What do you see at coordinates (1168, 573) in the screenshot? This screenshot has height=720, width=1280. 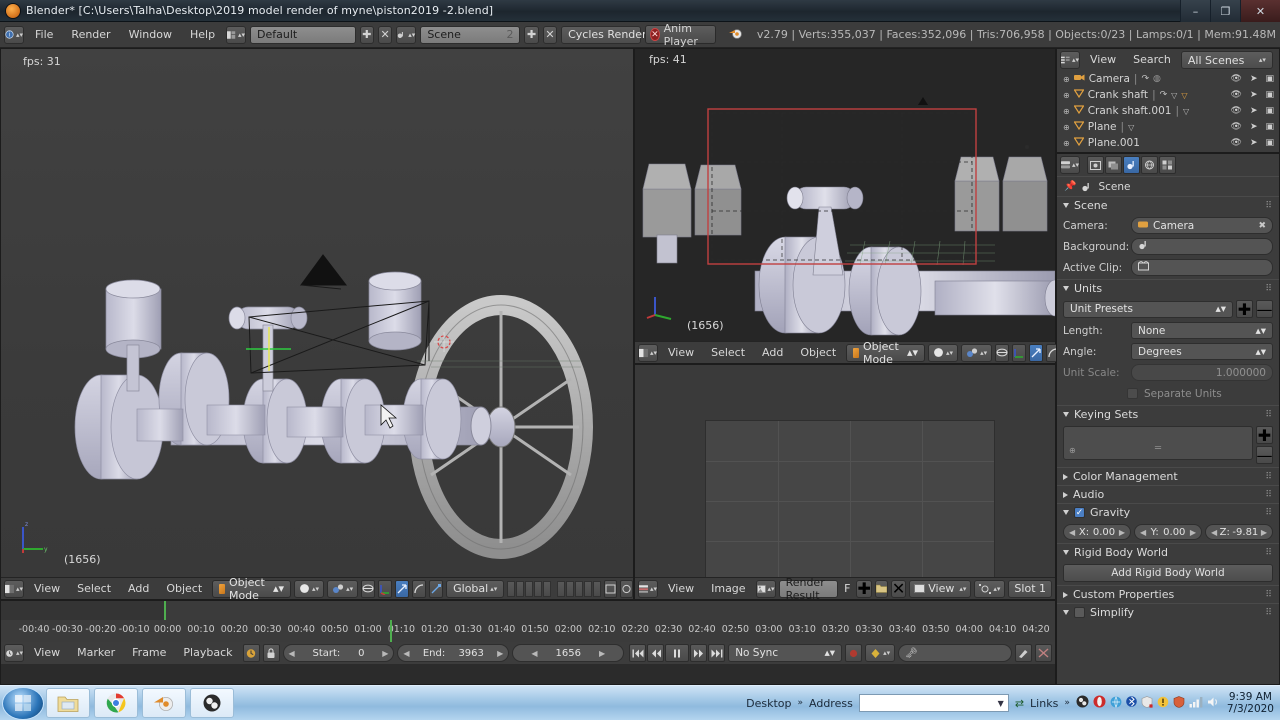 I see `add-rigid-body-world-button: Add Rigid Body World` at bounding box center [1168, 573].